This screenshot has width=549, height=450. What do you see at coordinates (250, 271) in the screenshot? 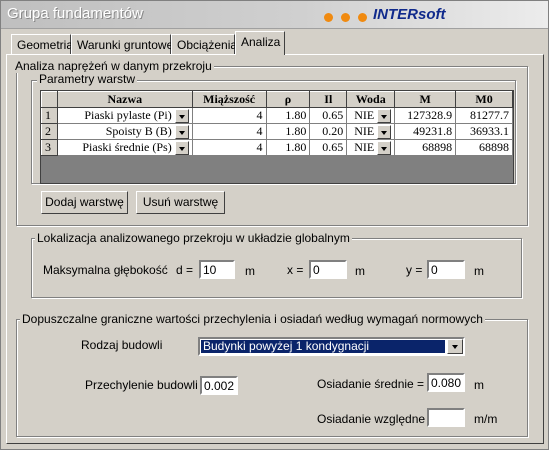
I see `d-unit: m` at bounding box center [250, 271].